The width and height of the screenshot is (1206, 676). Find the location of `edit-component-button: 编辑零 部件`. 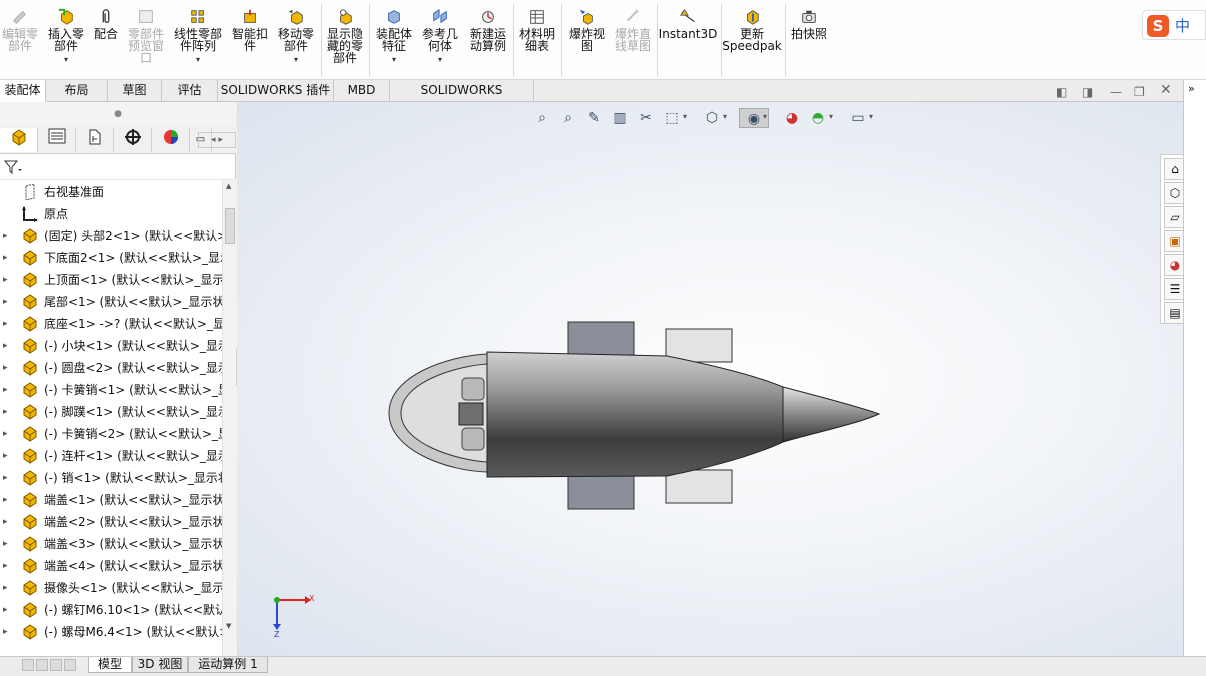

edit-component-button: 编辑零 部件 is located at coordinates (20, 40).